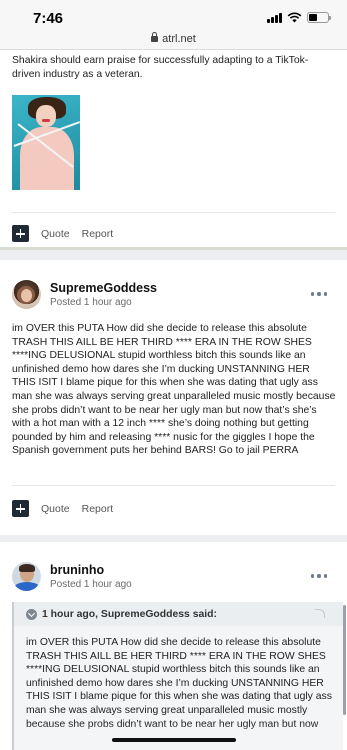 Image resolution: width=347 pixels, height=750 pixels. I want to click on url-text: atrl.net, so click(179, 39).